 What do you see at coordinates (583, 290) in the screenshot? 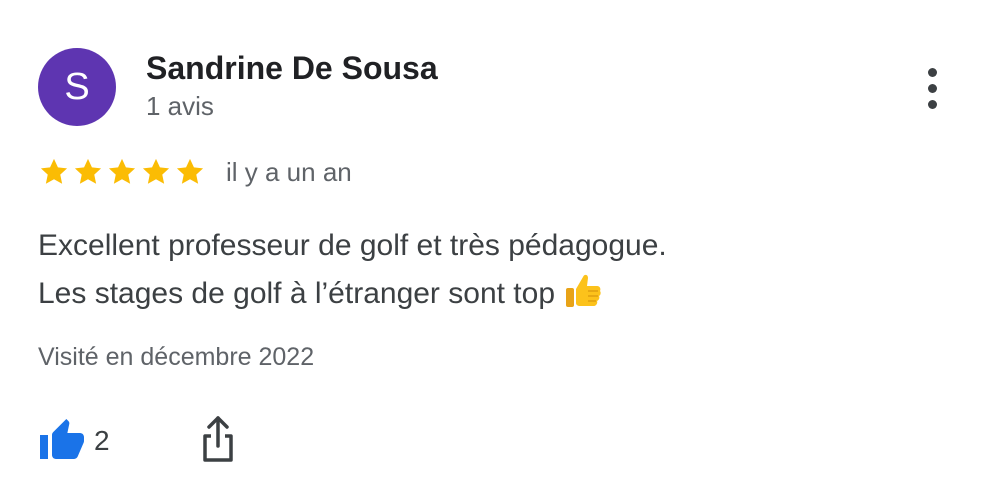
I see `thumbs-up-emoji-icon` at bounding box center [583, 290].